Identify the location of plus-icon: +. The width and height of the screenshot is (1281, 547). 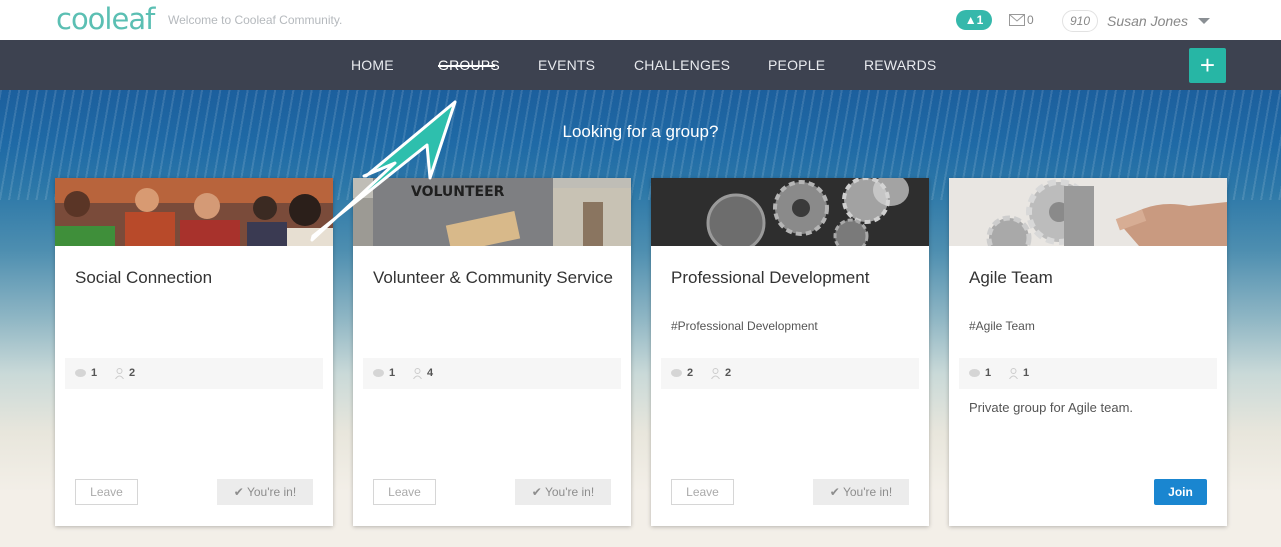
(1207, 65).